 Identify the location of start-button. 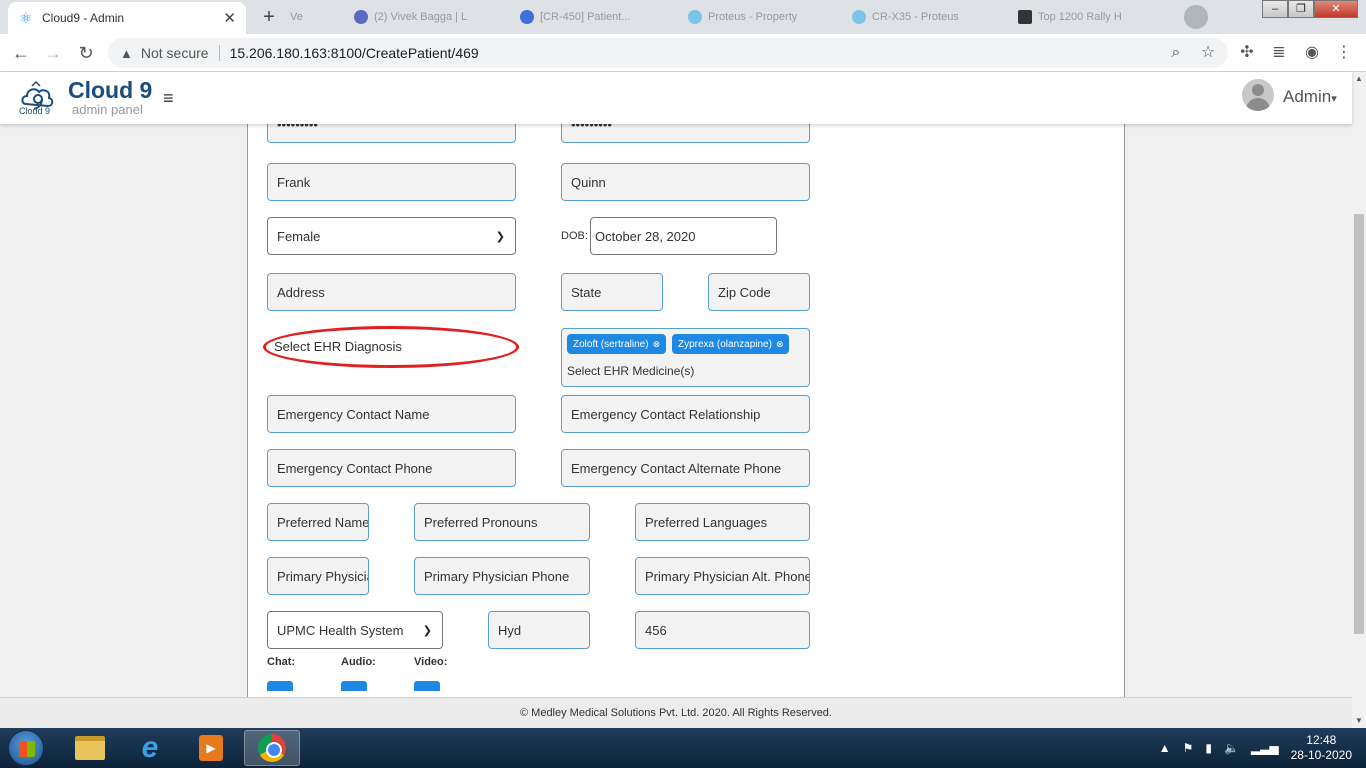
(26, 748).